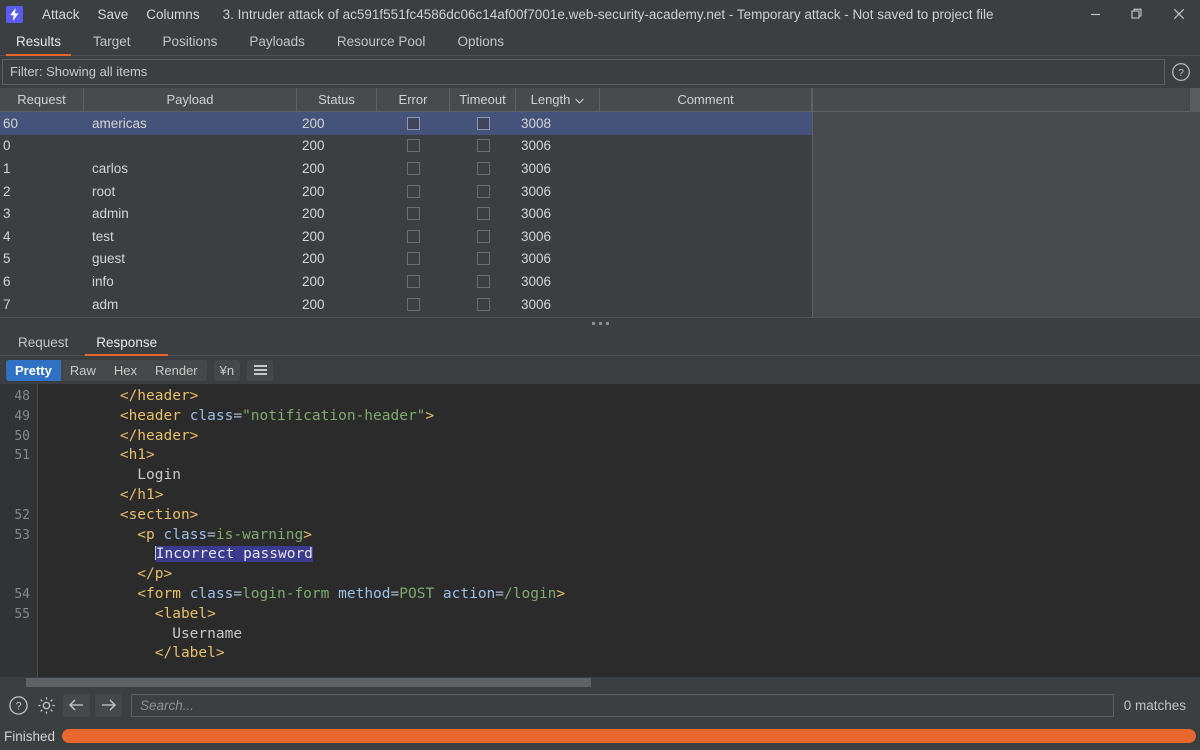 Image resolution: width=1200 pixels, height=750 pixels. What do you see at coordinates (629, 736) in the screenshot?
I see `attack-progress-bar` at bounding box center [629, 736].